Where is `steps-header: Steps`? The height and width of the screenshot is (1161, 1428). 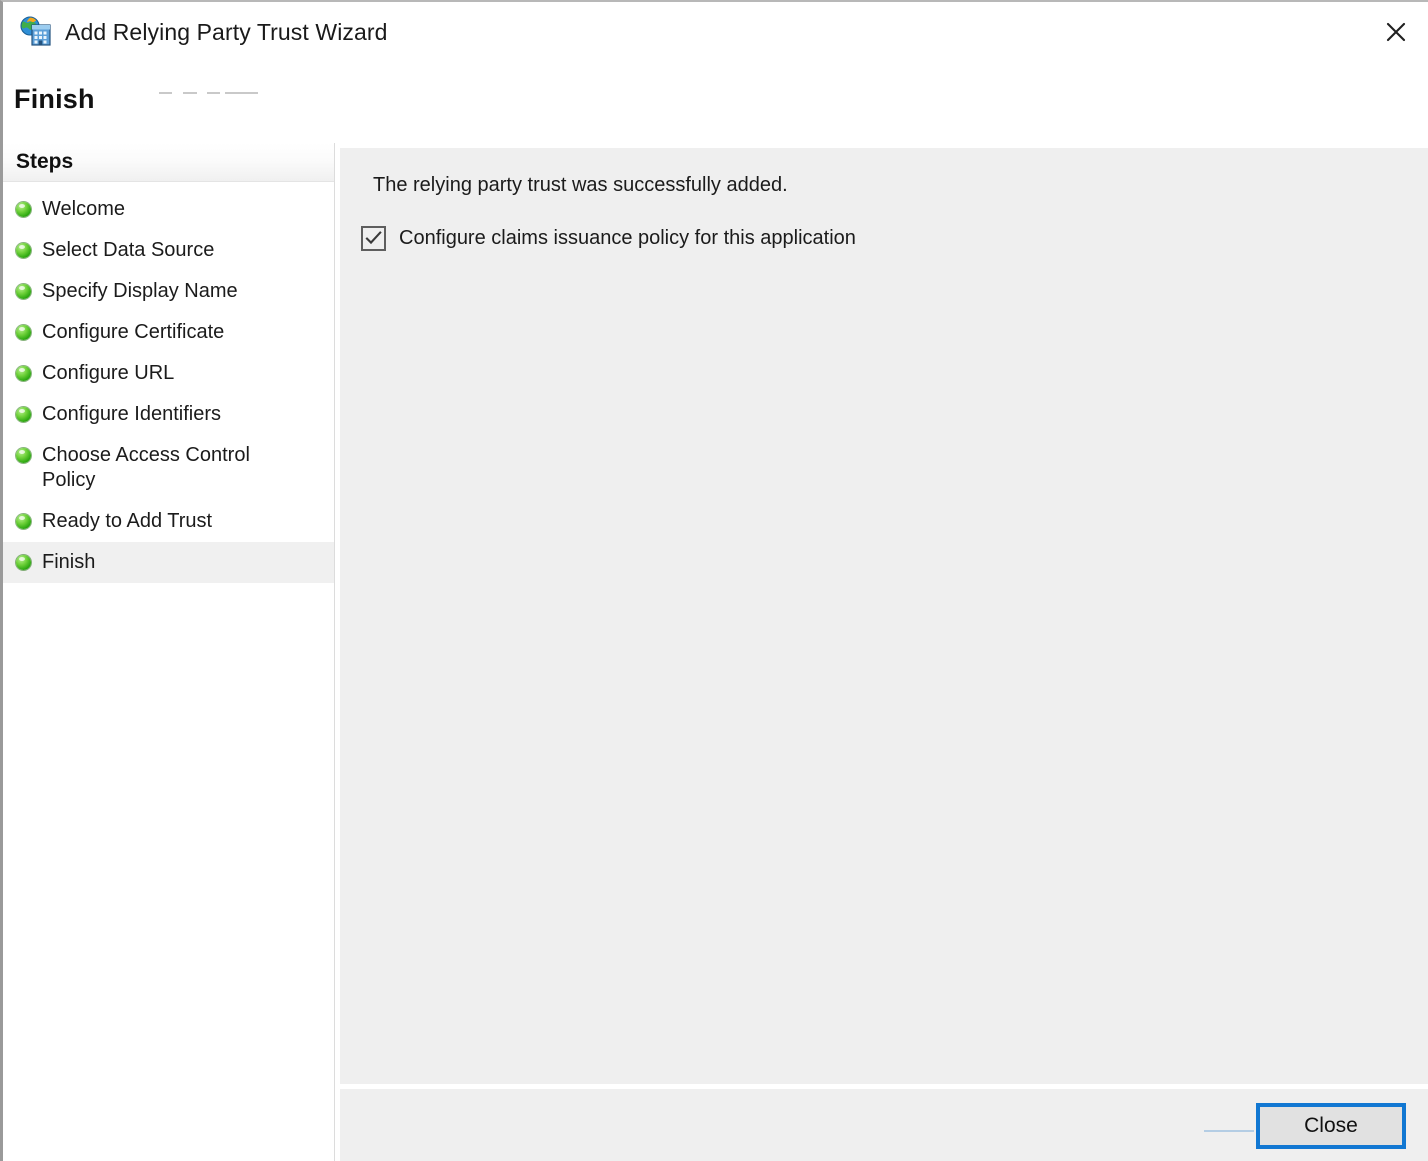
steps-header: Steps is located at coordinates (168, 162).